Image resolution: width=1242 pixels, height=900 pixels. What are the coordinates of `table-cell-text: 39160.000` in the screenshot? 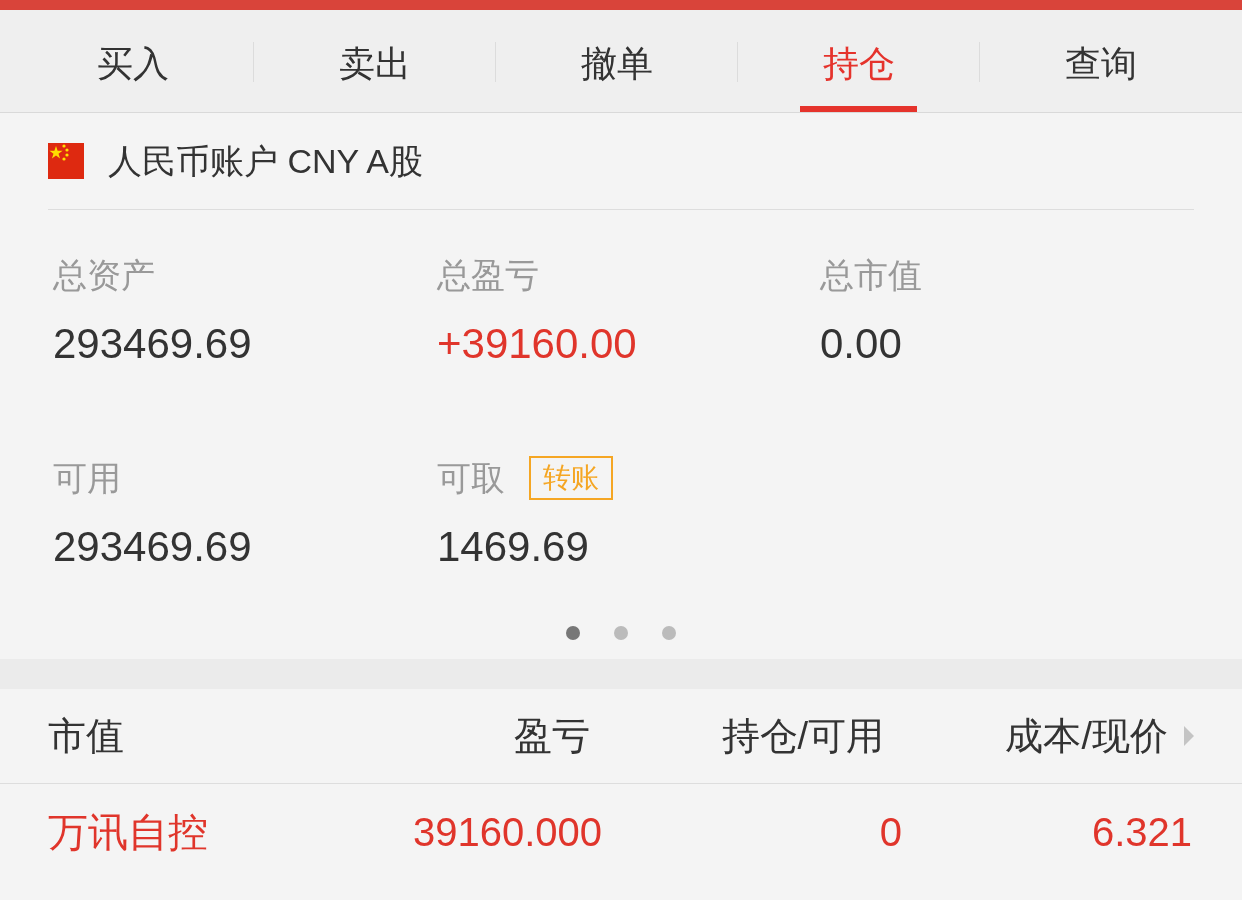 It's located at (507, 832).